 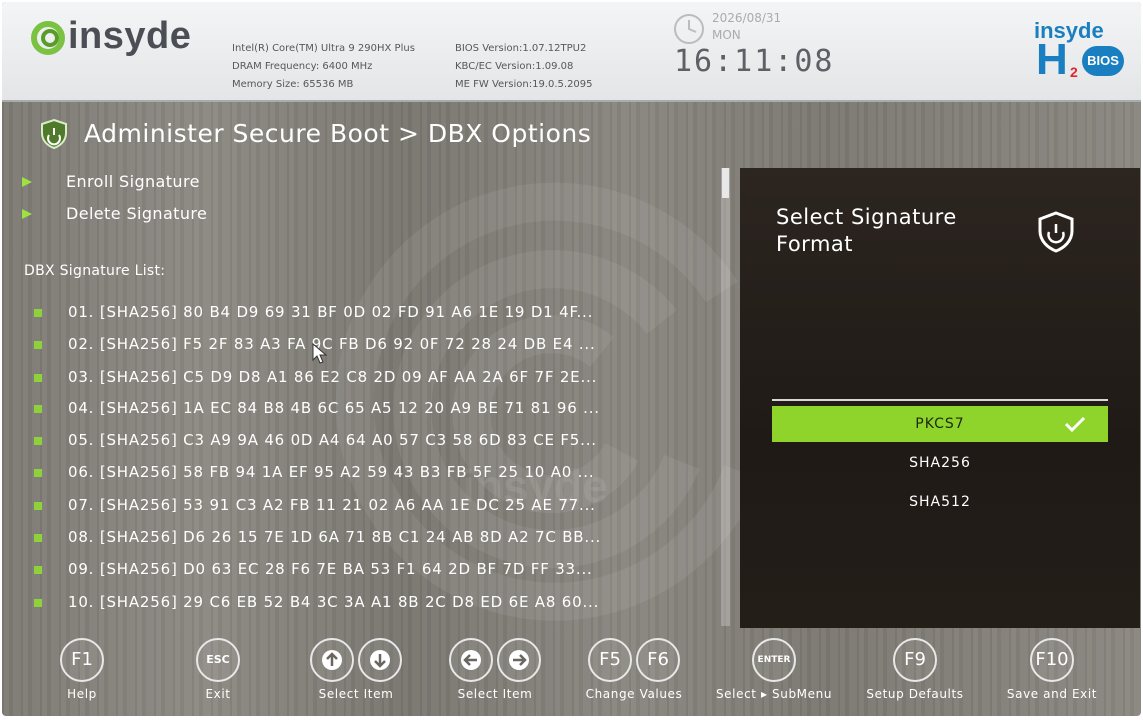 What do you see at coordinates (54, 134) in the screenshot?
I see `secure-shield-icon` at bounding box center [54, 134].